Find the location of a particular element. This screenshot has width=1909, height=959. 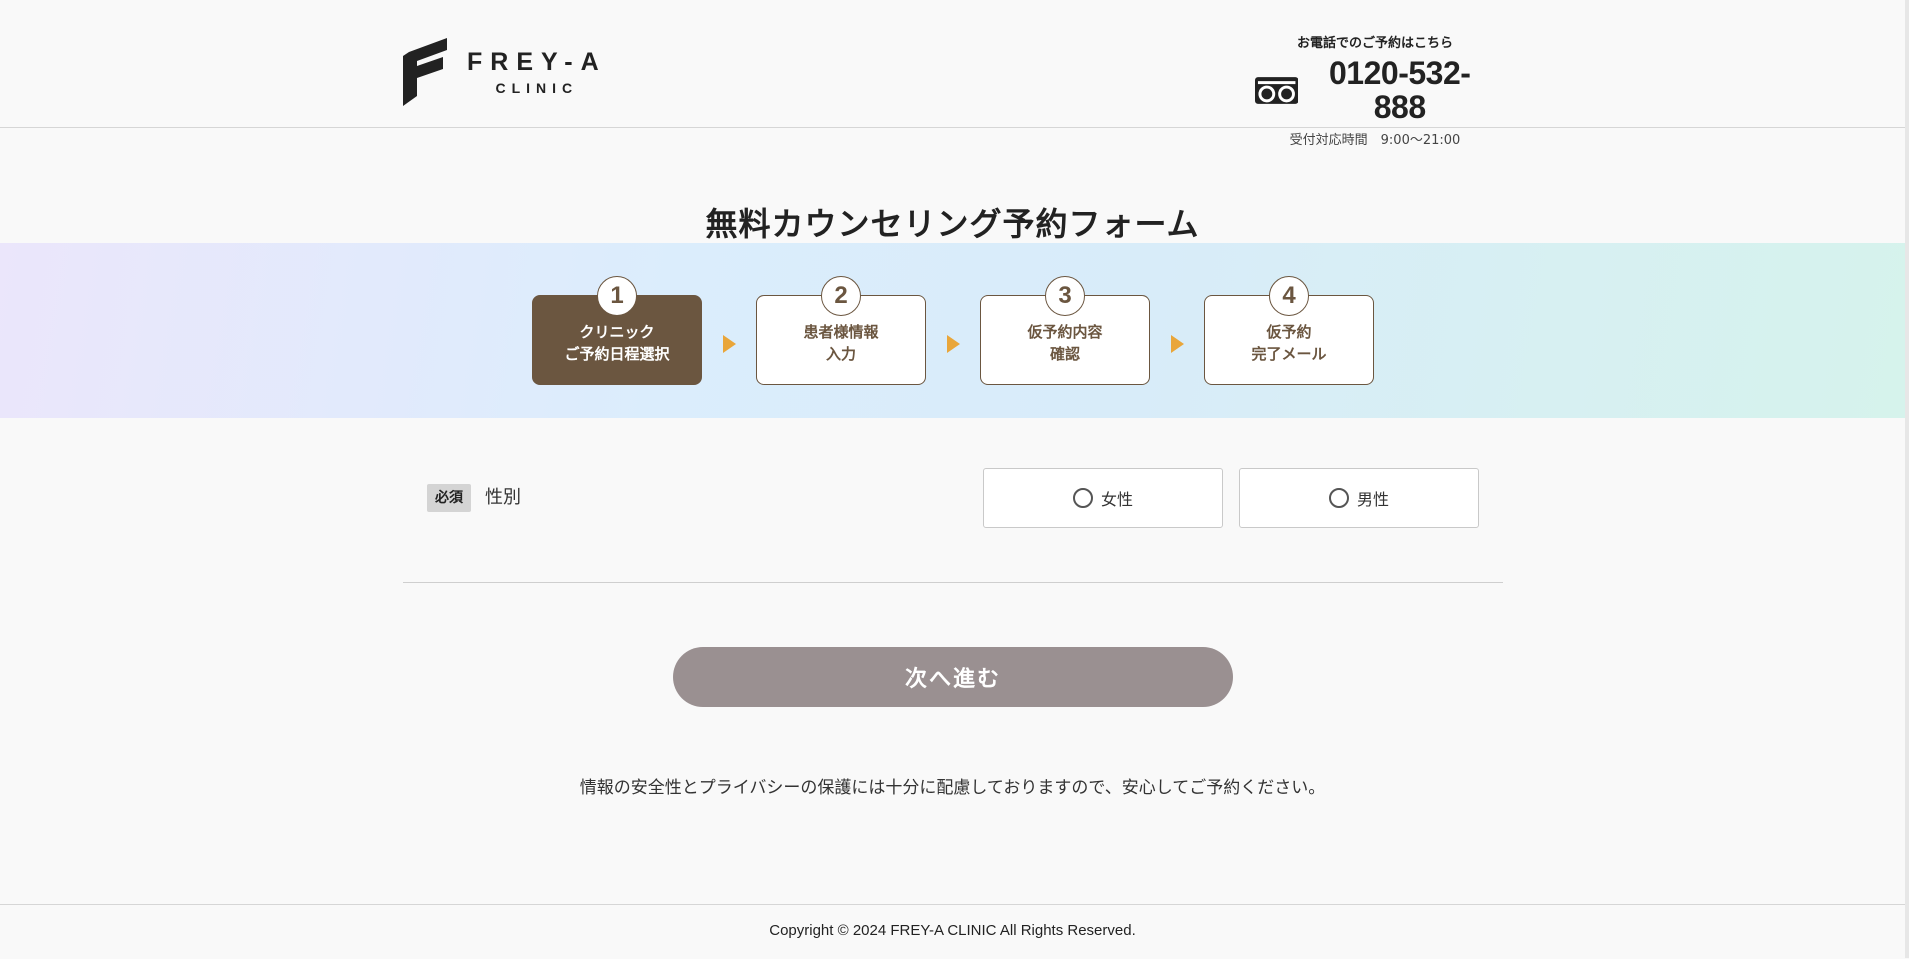

step-label-line1: 仮予約 is located at coordinates (1289, 332).